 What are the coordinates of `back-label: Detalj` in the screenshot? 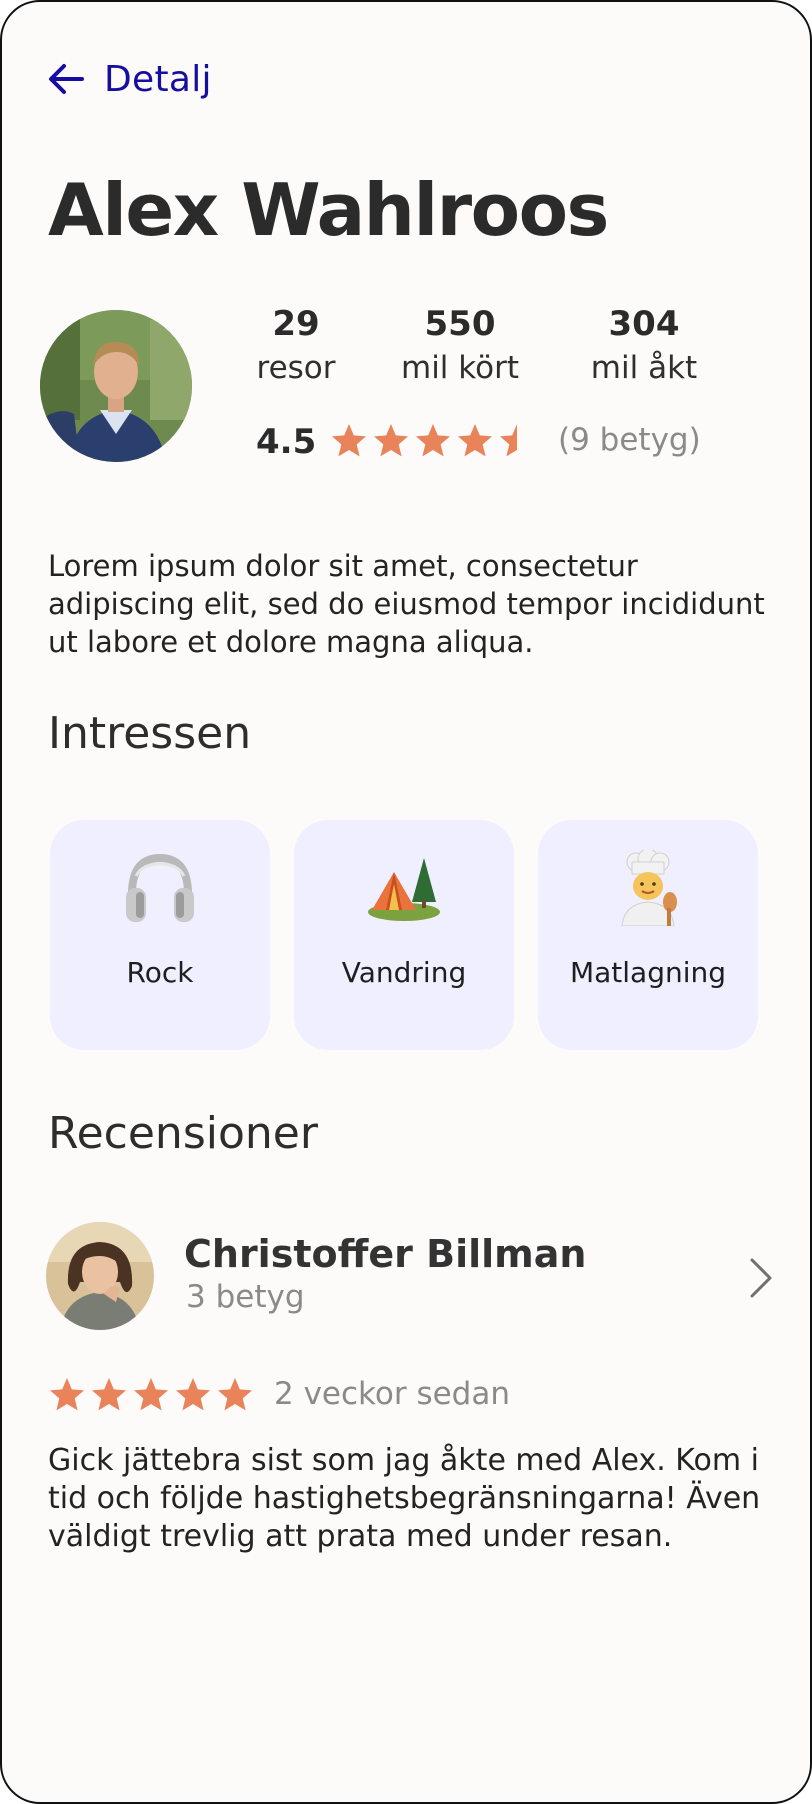 It's located at (158, 79).